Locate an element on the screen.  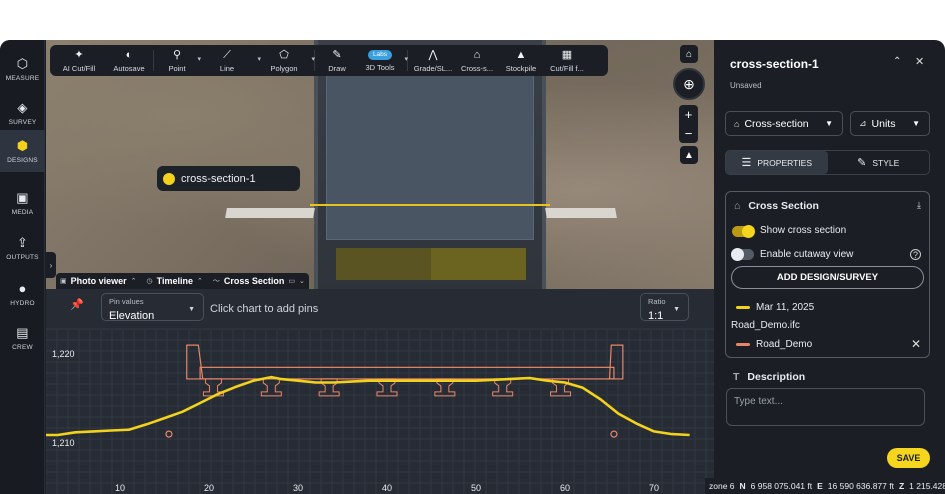
home-icon: ⌂ is located at coordinates (689, 54).